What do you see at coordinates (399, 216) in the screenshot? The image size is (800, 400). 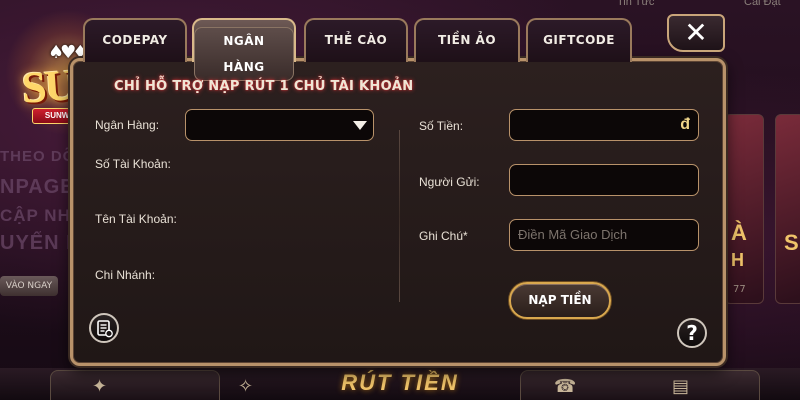 I see `column-divider` at bounding box center [399, 216].